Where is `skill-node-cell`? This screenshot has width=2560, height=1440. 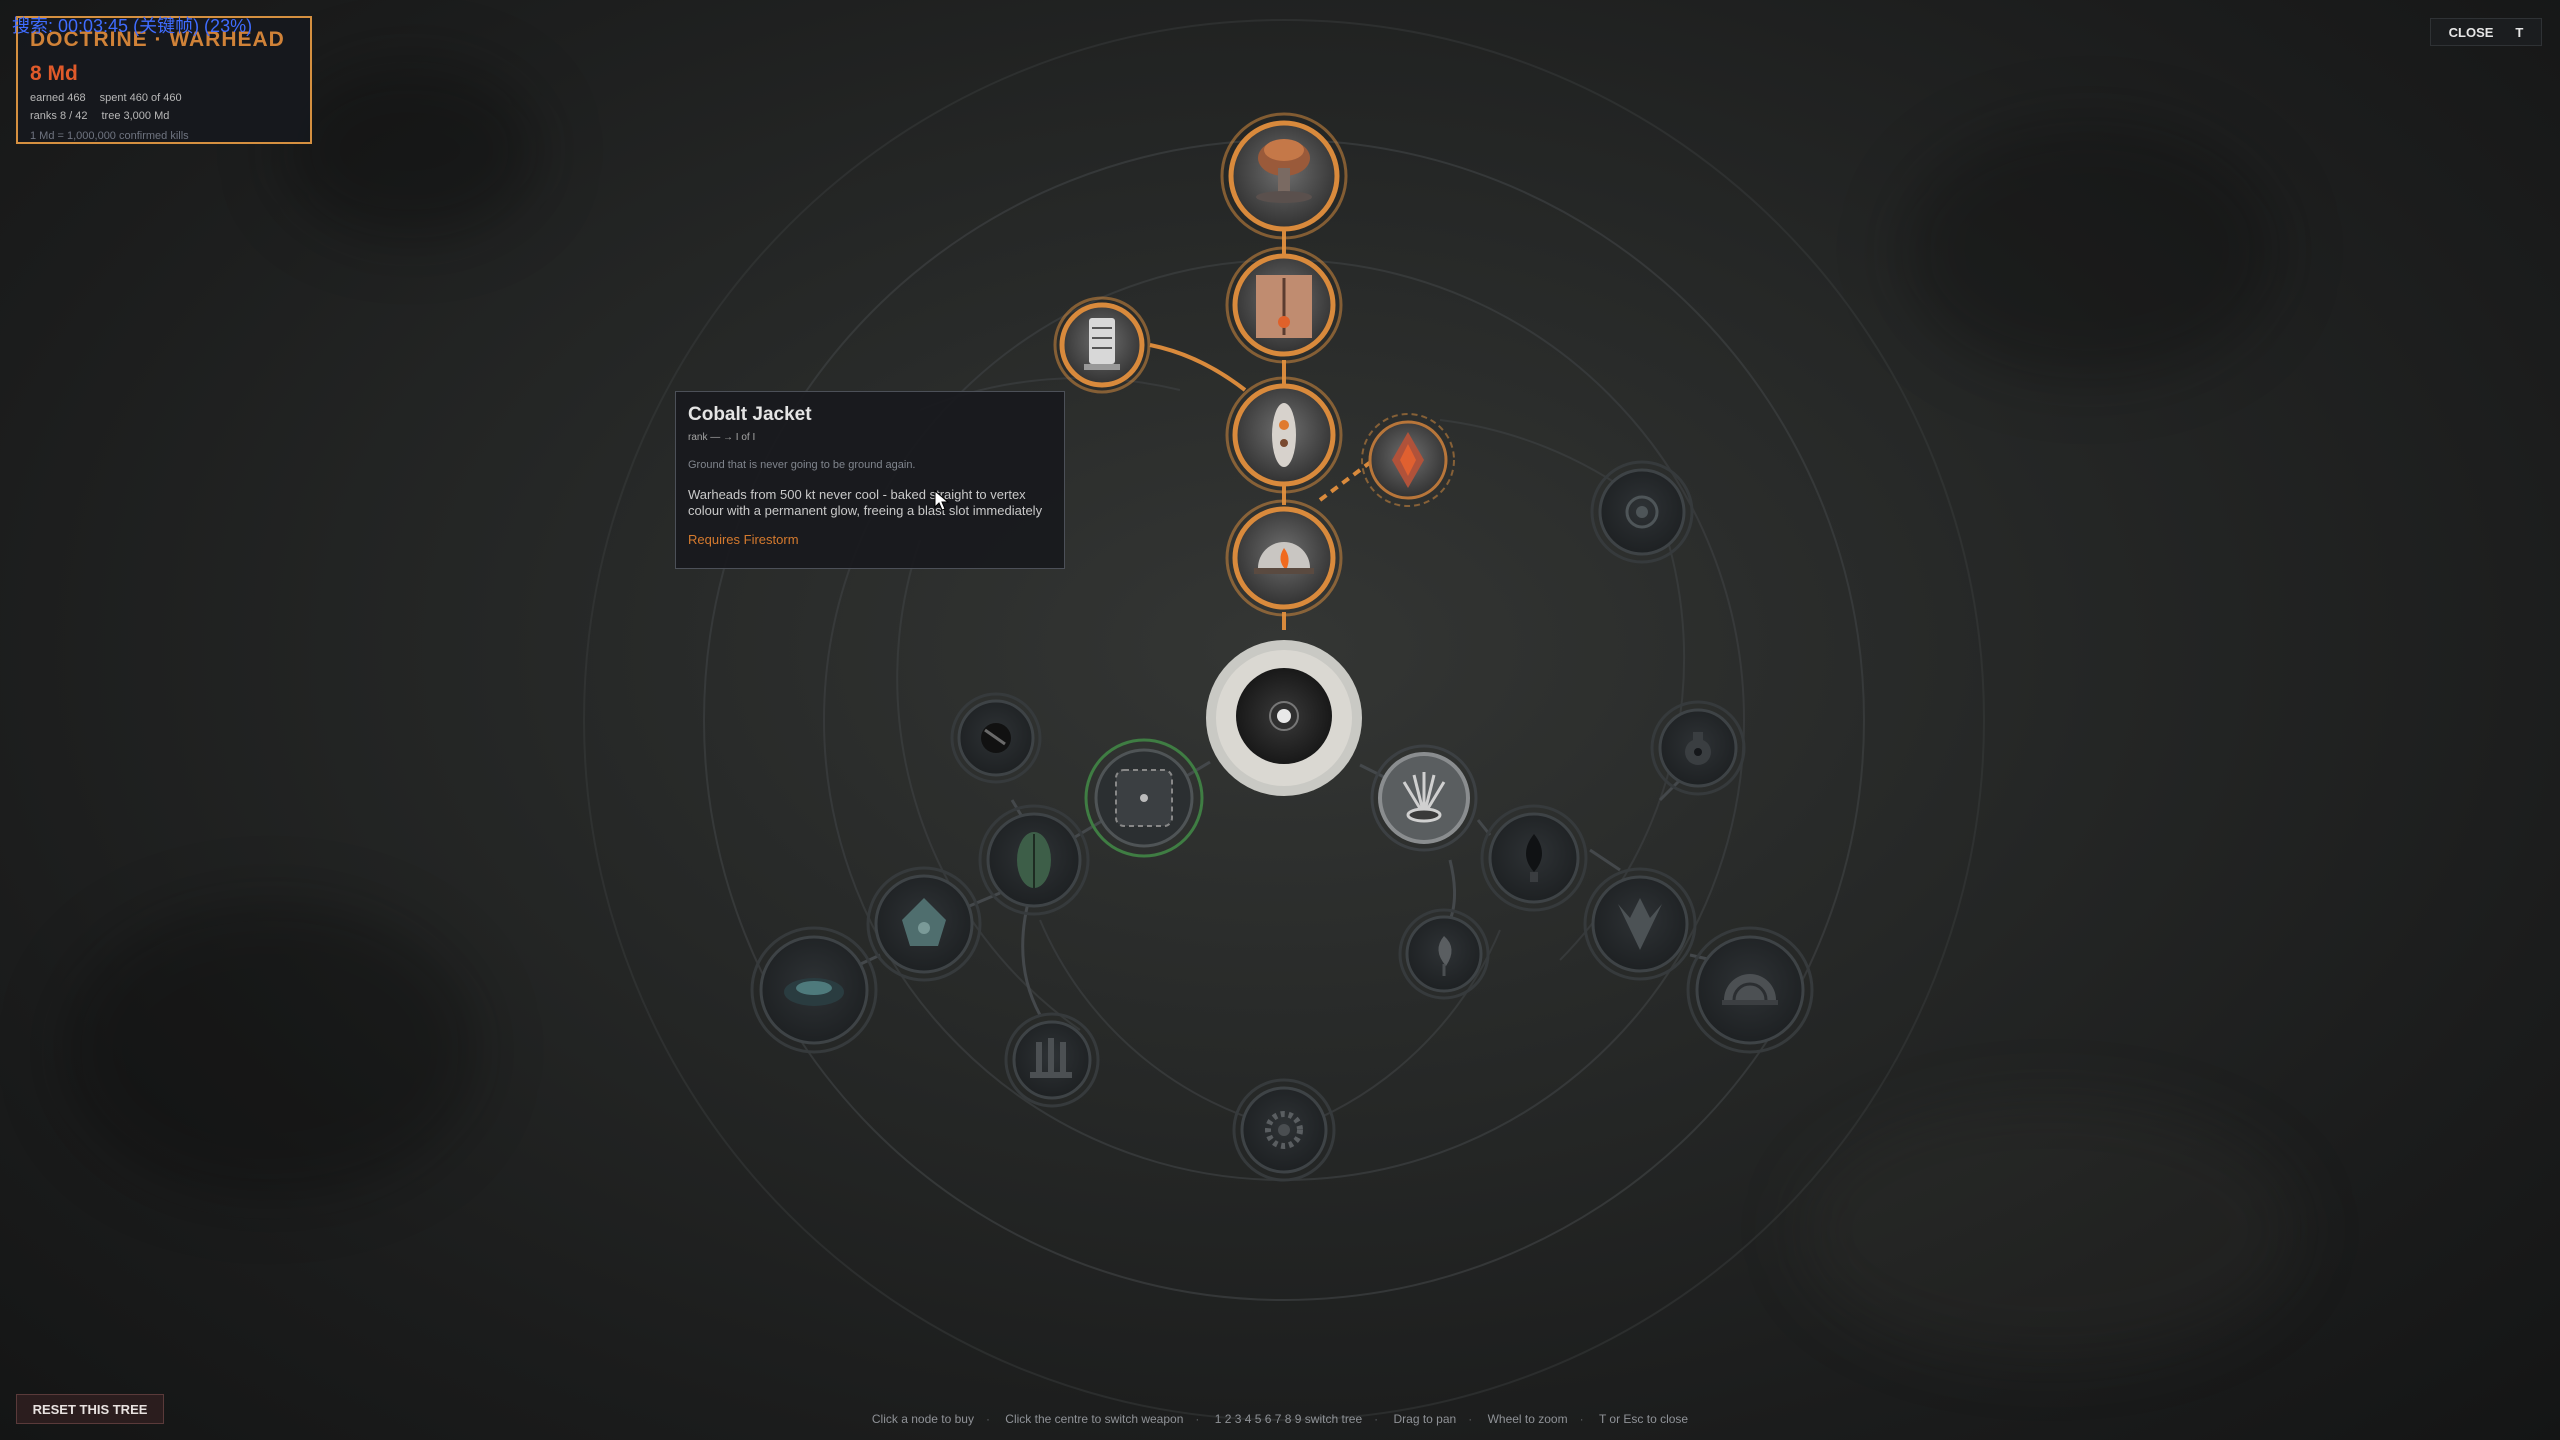 skill-node-cell is located at coordinates (924, 924).